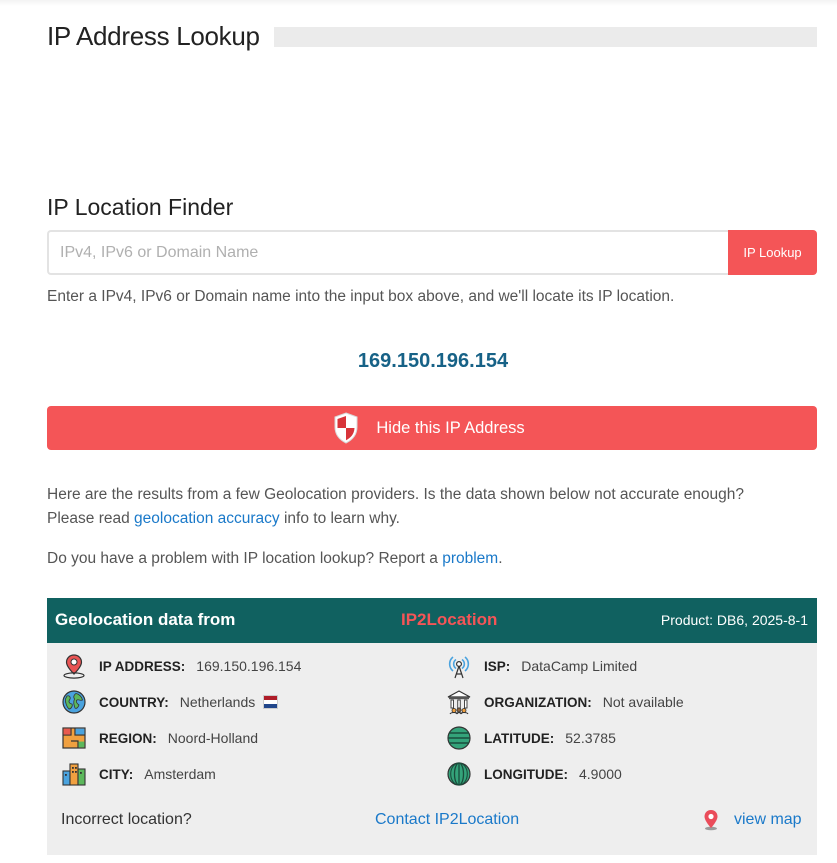  I want to click on ip-address-field: IP ADDRESS: 169.150.196.154, so click(181, 666).